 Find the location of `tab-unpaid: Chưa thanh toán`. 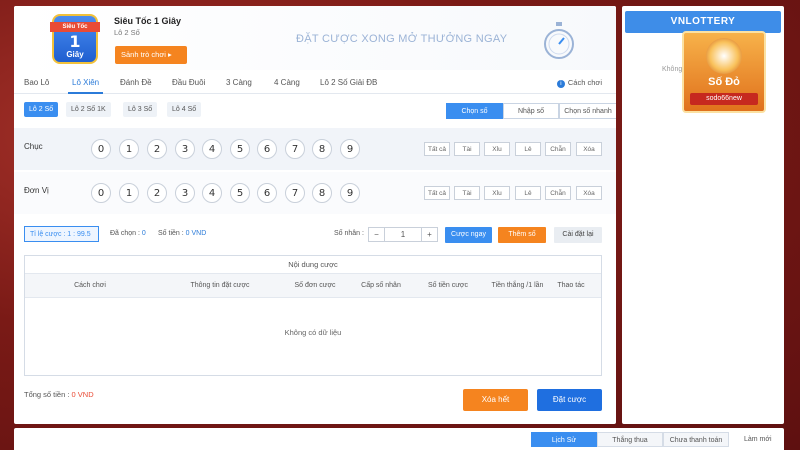

tab-unpaid: Chưa thanh toán is located at coordinates (696, 439).